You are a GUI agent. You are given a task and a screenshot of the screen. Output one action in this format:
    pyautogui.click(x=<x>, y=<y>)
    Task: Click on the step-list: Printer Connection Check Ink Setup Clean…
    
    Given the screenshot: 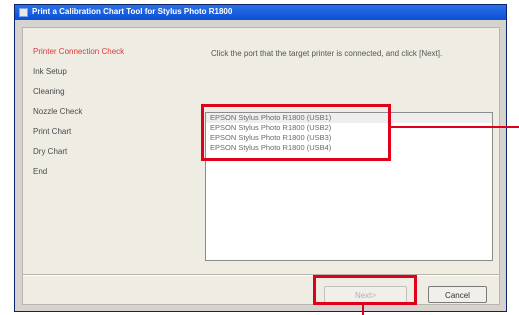 What is the action you would take?
    pyautogui.click(x=78, y=112)
    